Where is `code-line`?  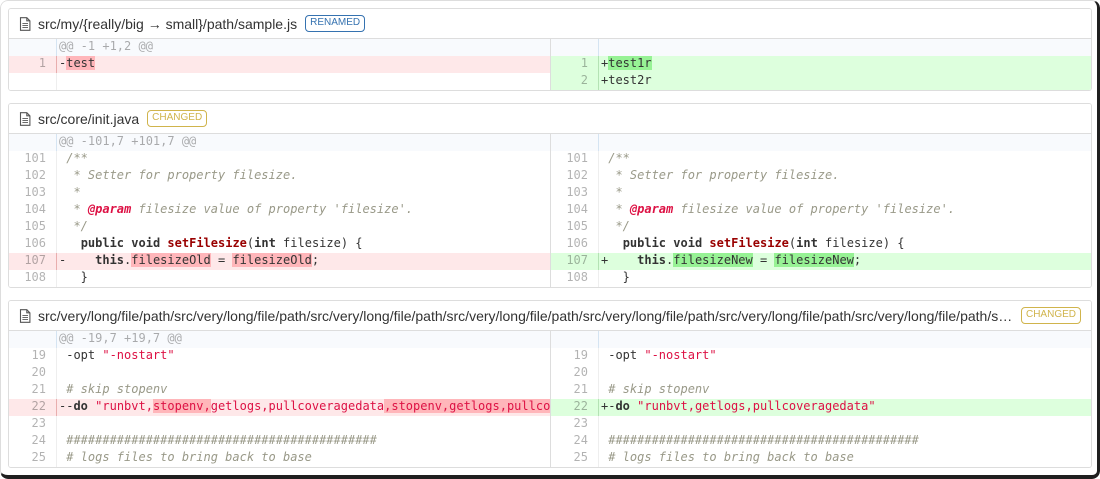
code-line is located at coordinates (303, 81).